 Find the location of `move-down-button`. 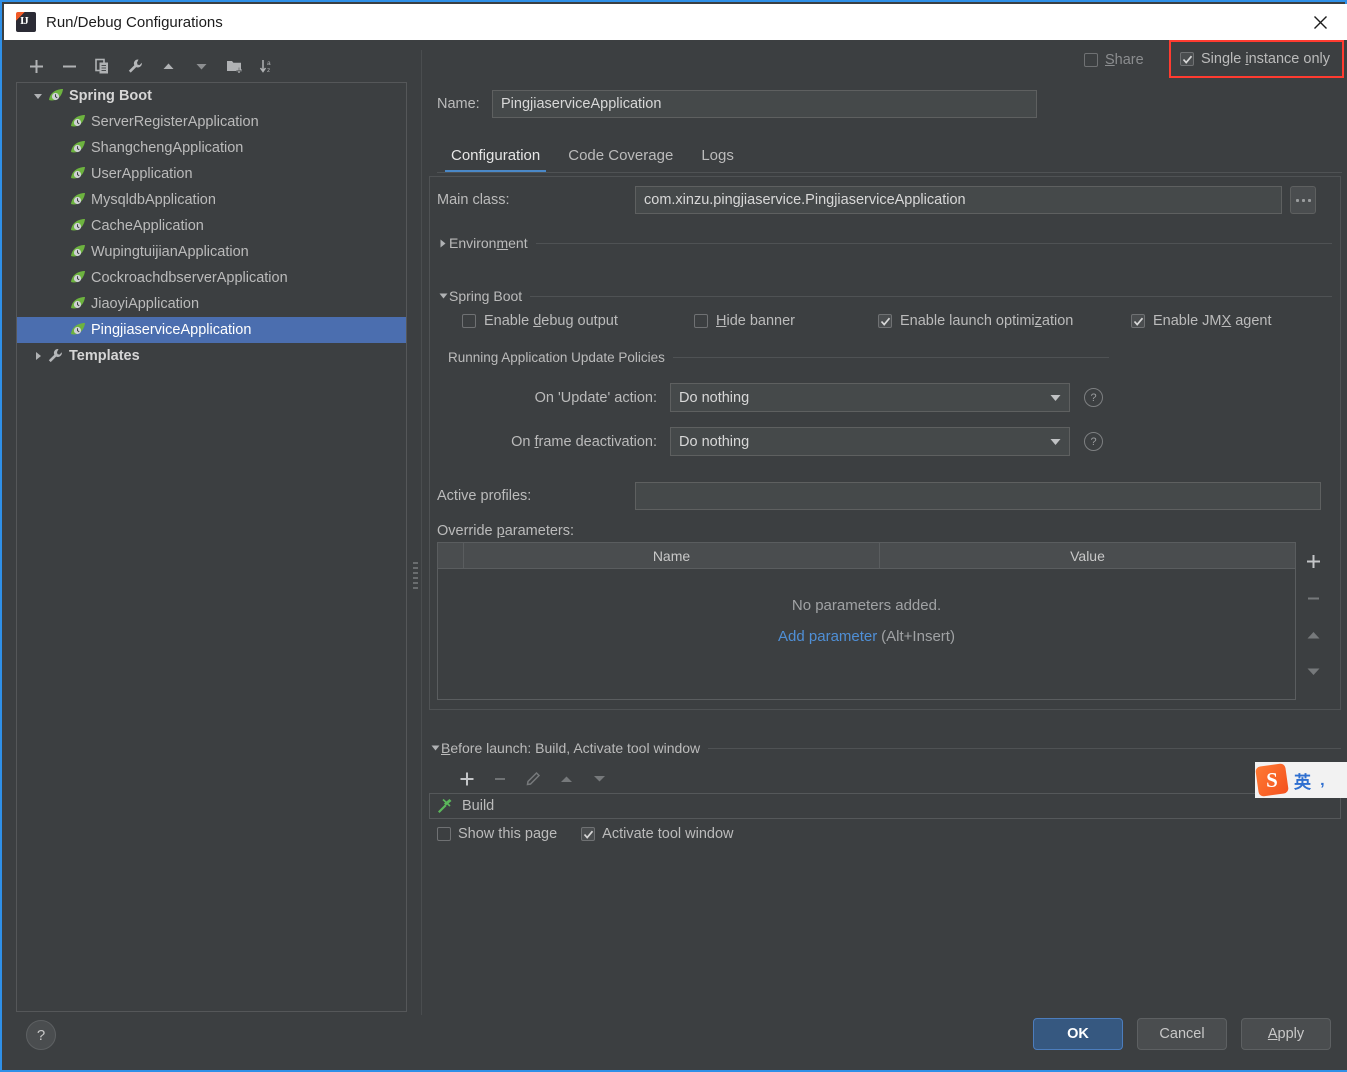

move-down-button is located at coordinates (201, 66).